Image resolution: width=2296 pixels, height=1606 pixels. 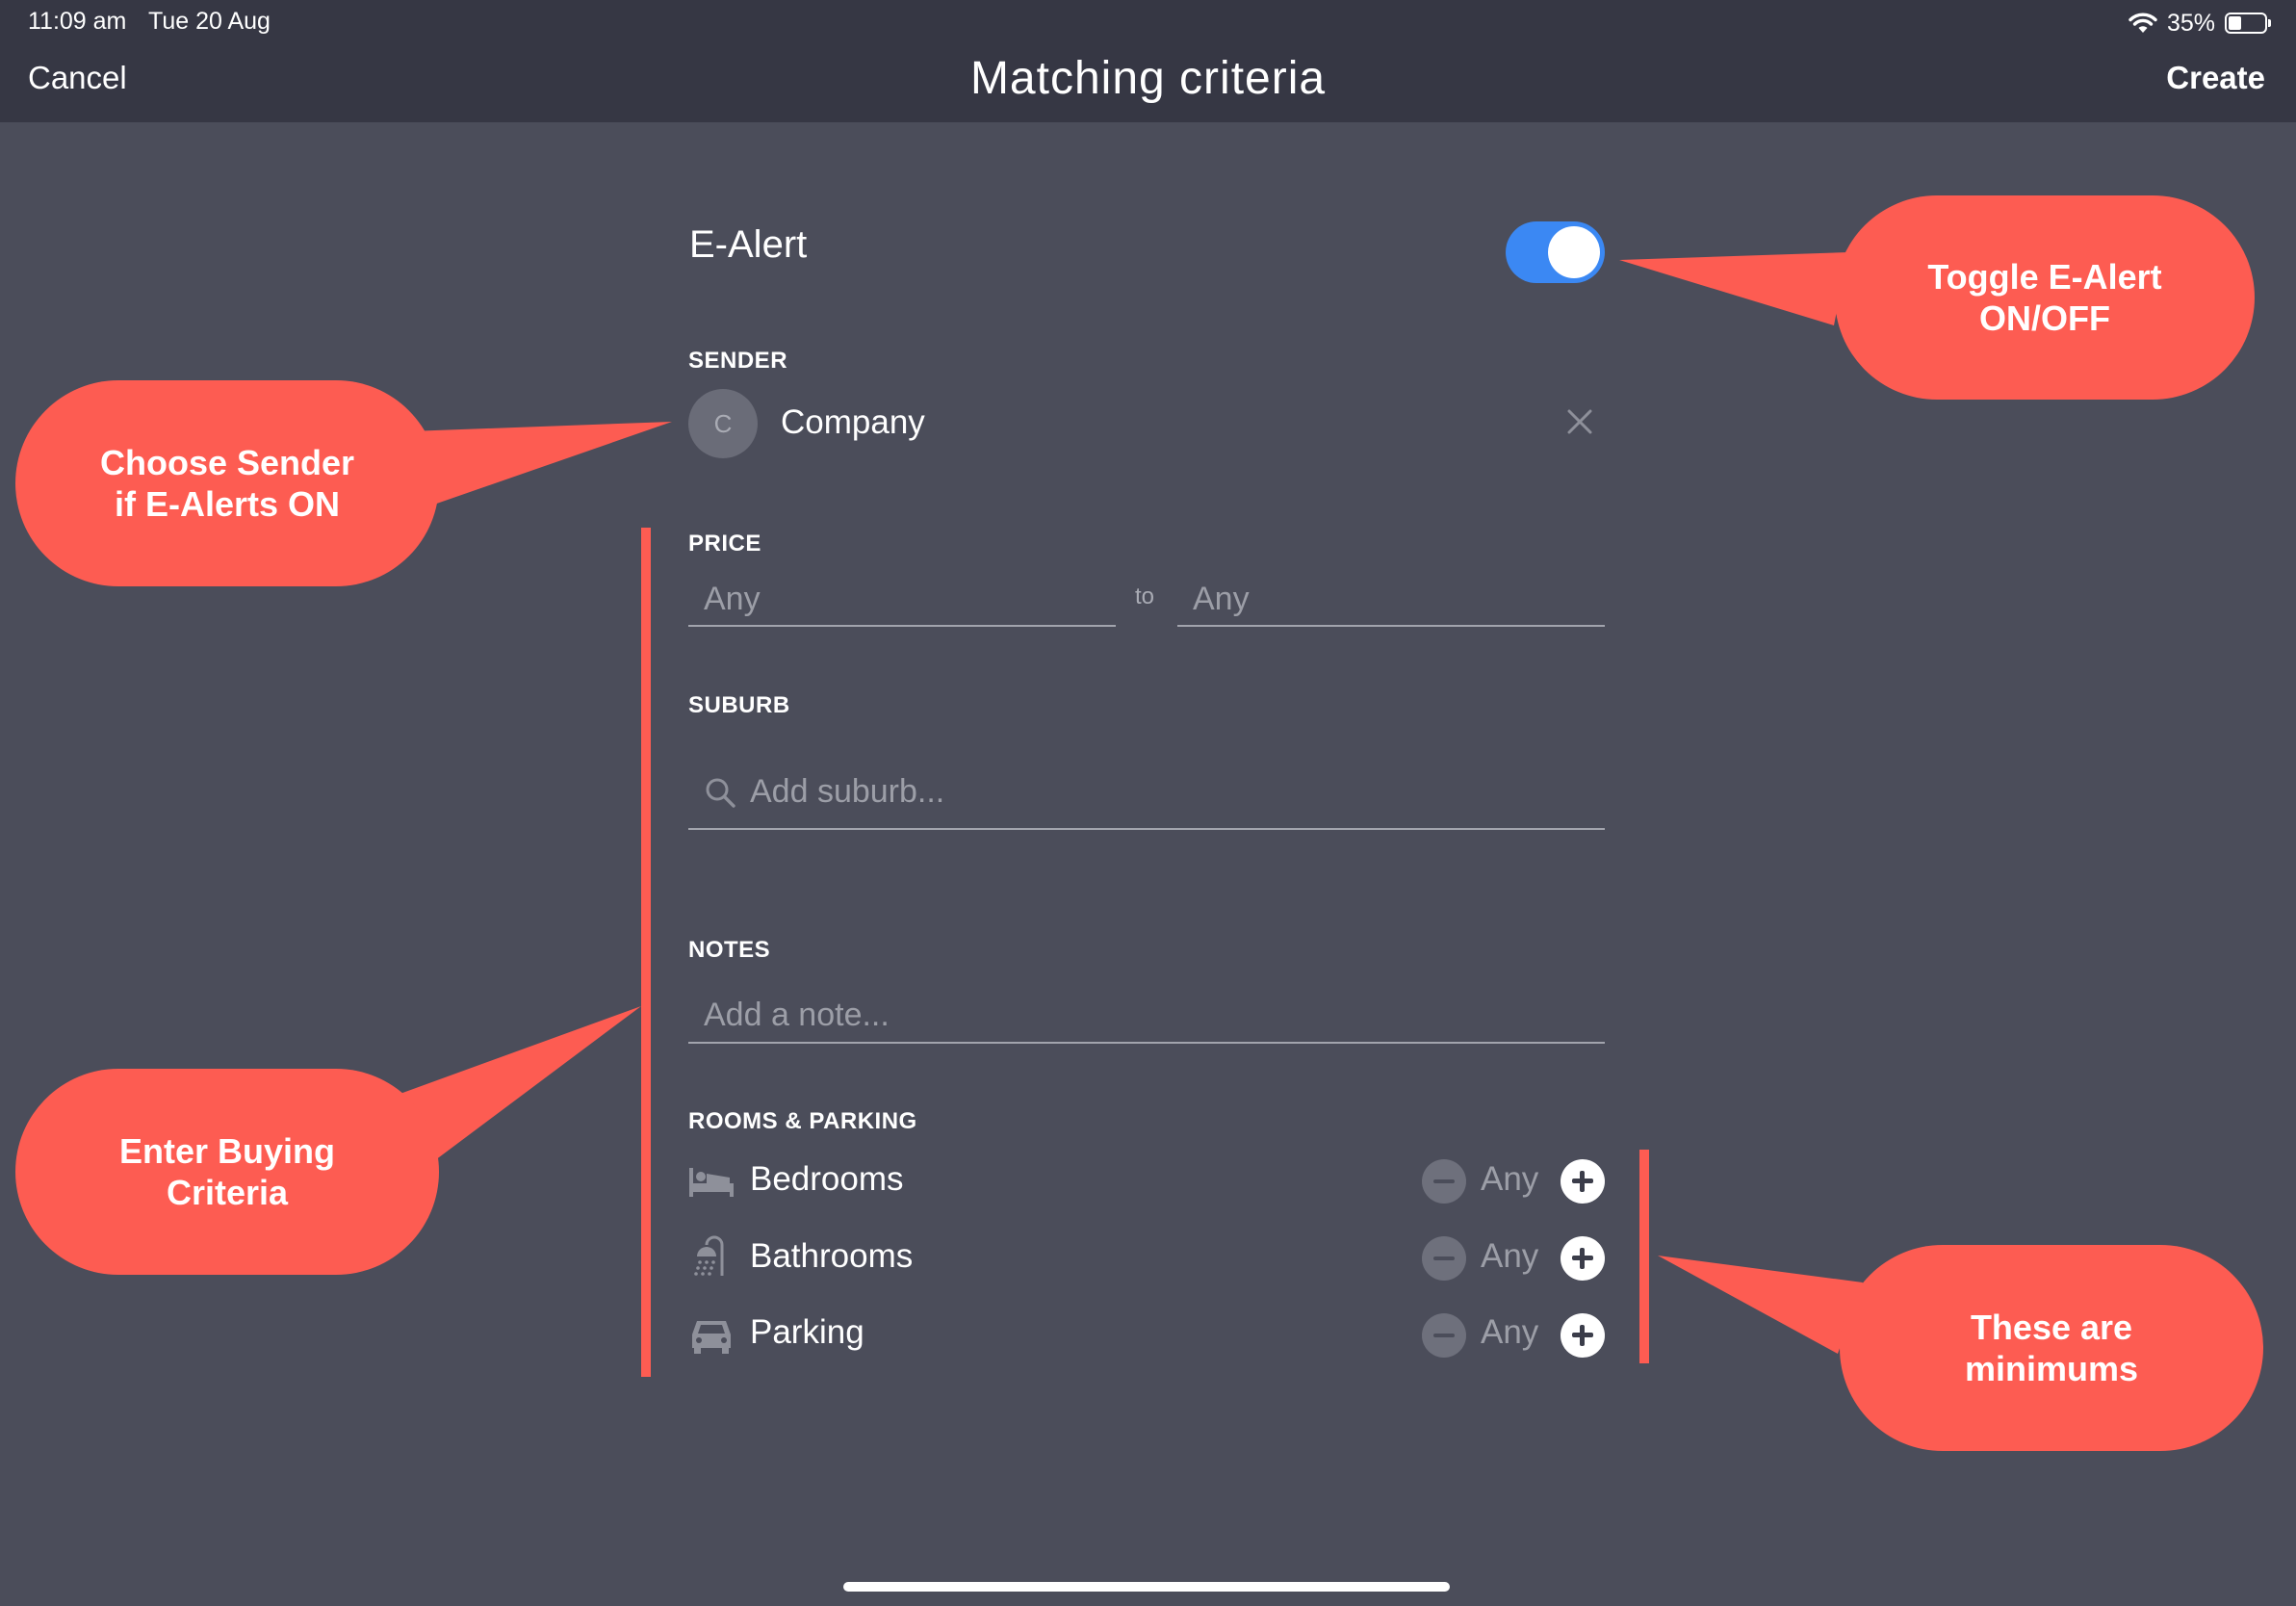 What do you see at coordinates (1510, 1256) in the screenshot?
I see `bathrooms-value: Any` at bounding box center [1510, 1256].